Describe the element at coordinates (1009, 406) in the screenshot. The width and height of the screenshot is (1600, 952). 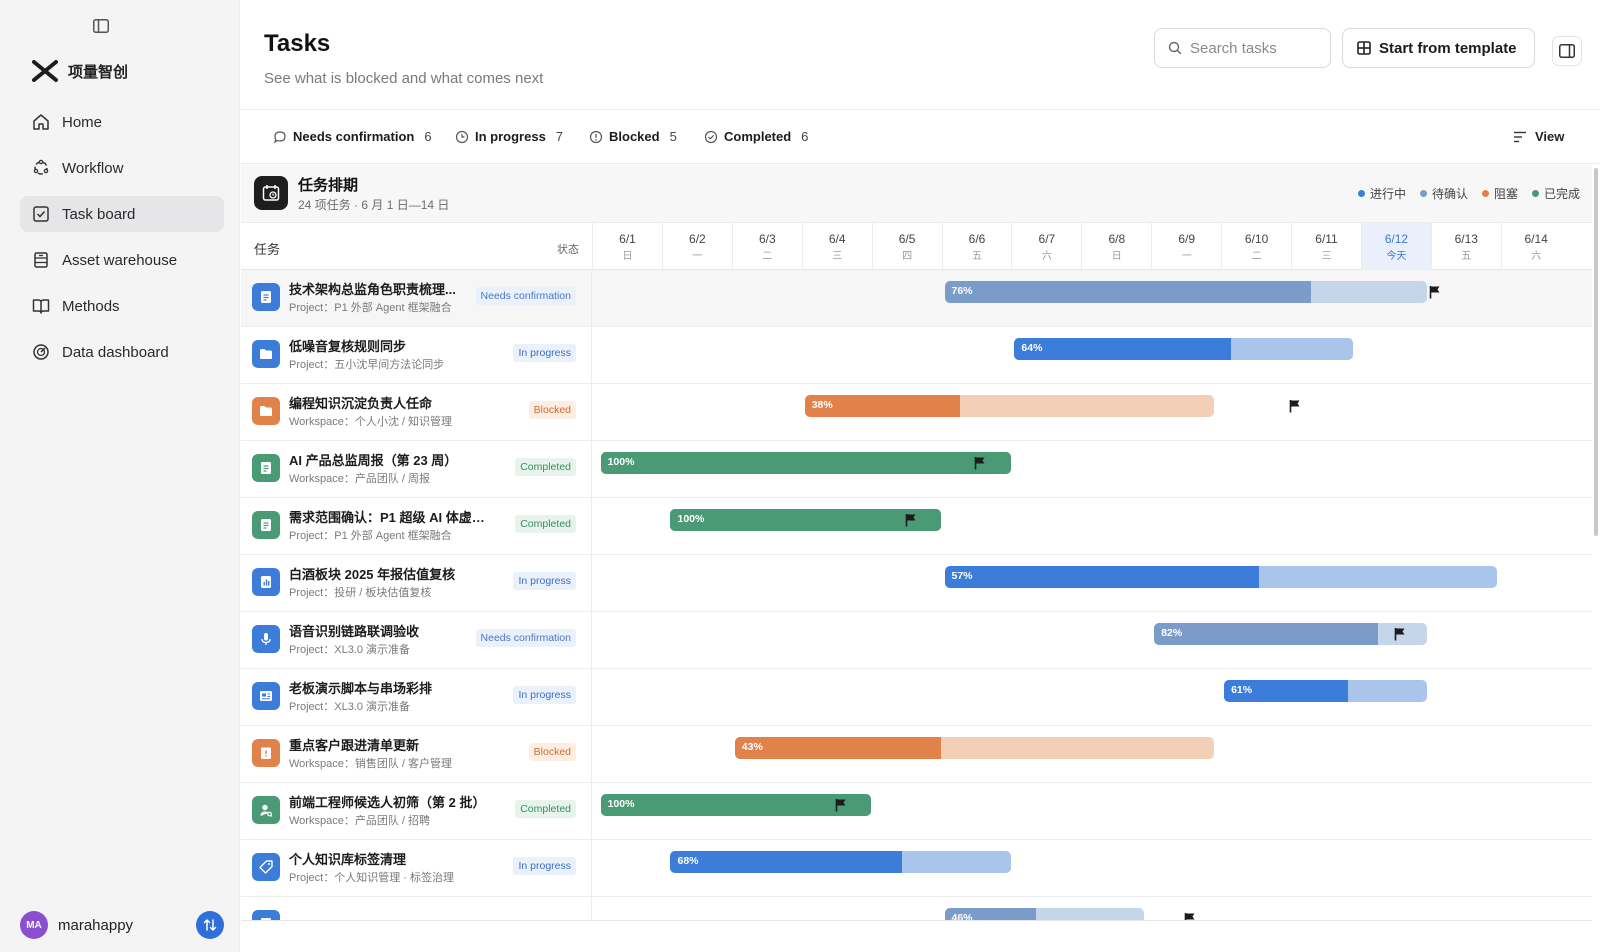
I see `gantt-bar: 38%` at that location.